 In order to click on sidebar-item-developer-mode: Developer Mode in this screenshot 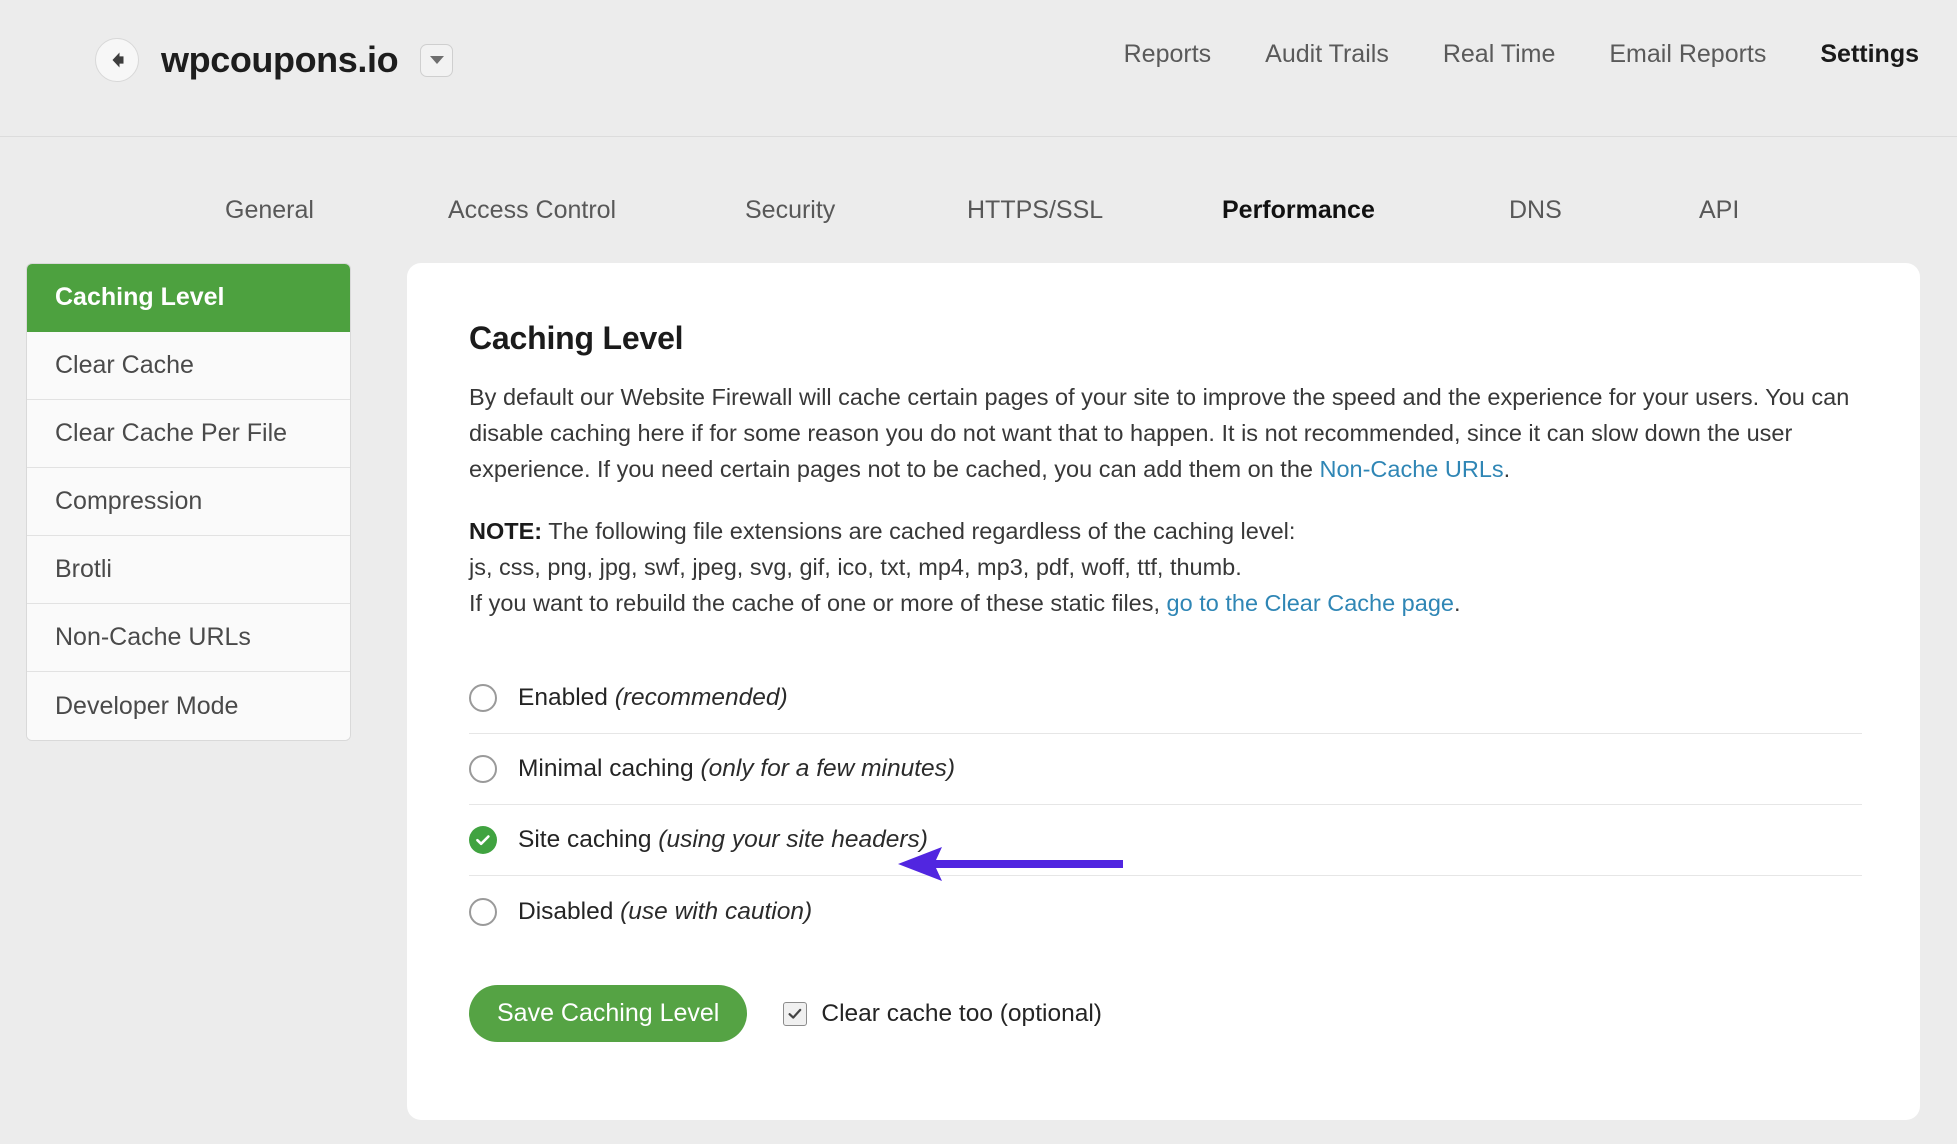, I will do `click(188, 706)`.